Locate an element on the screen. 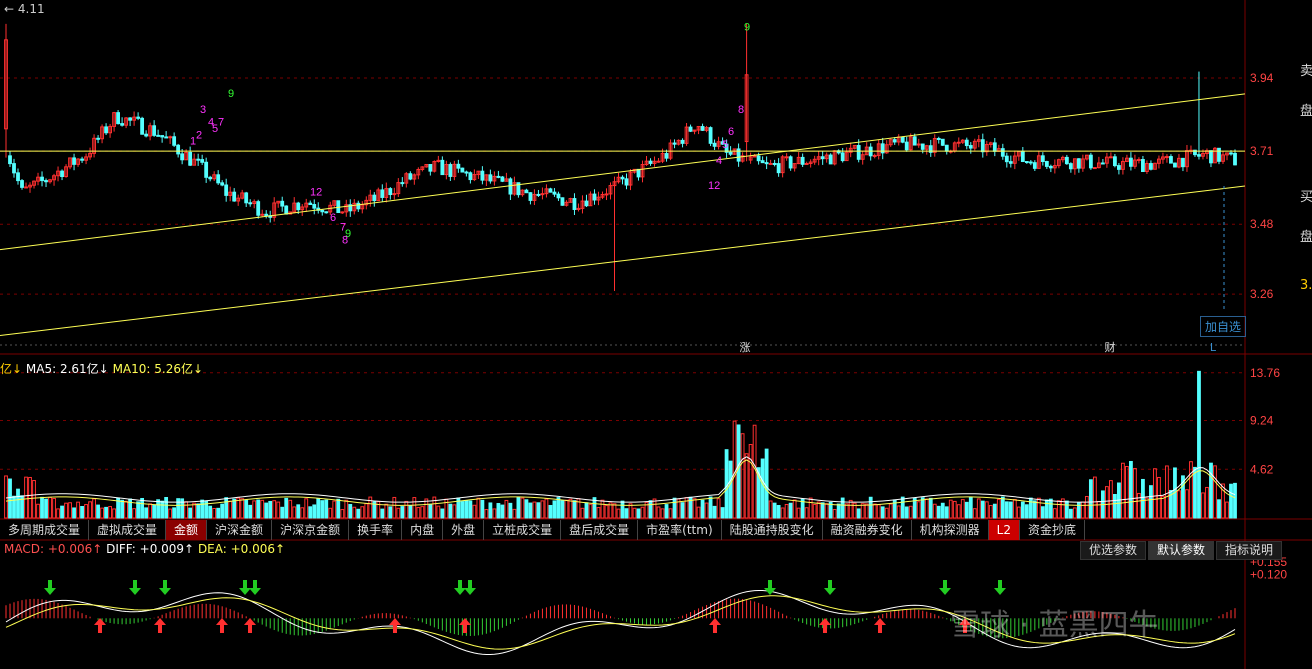  buy-arrow is located at coordinates (715, 625).